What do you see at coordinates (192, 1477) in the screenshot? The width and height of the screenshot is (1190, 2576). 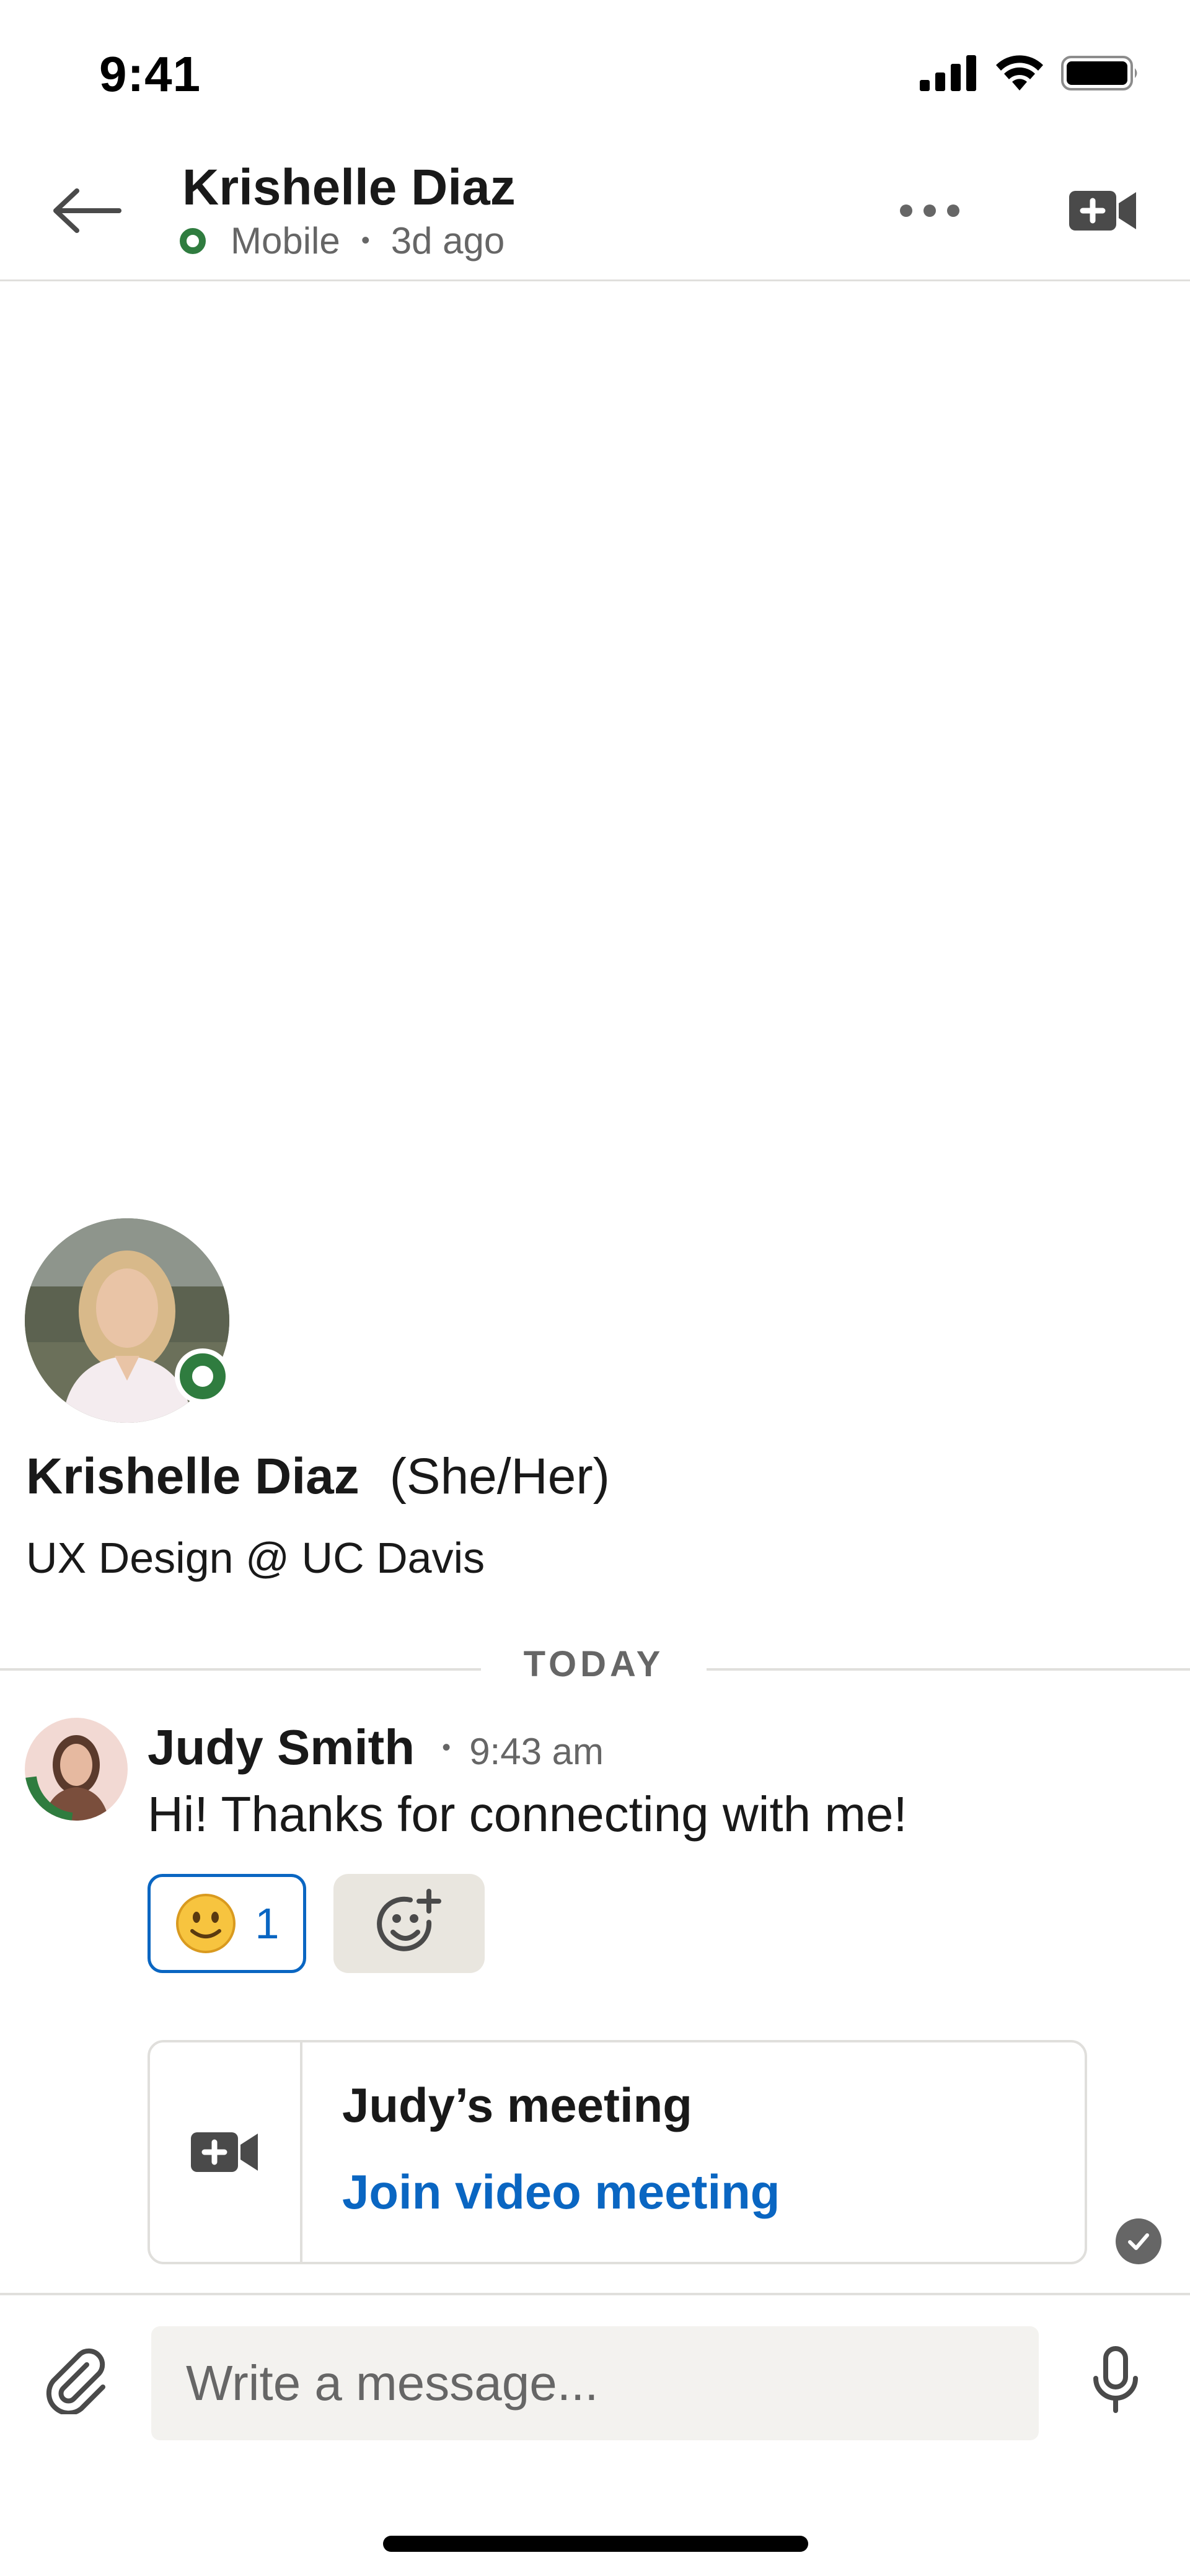 I see `profile-name: Krishelle Diaz` at bounding box center [192, 1477].